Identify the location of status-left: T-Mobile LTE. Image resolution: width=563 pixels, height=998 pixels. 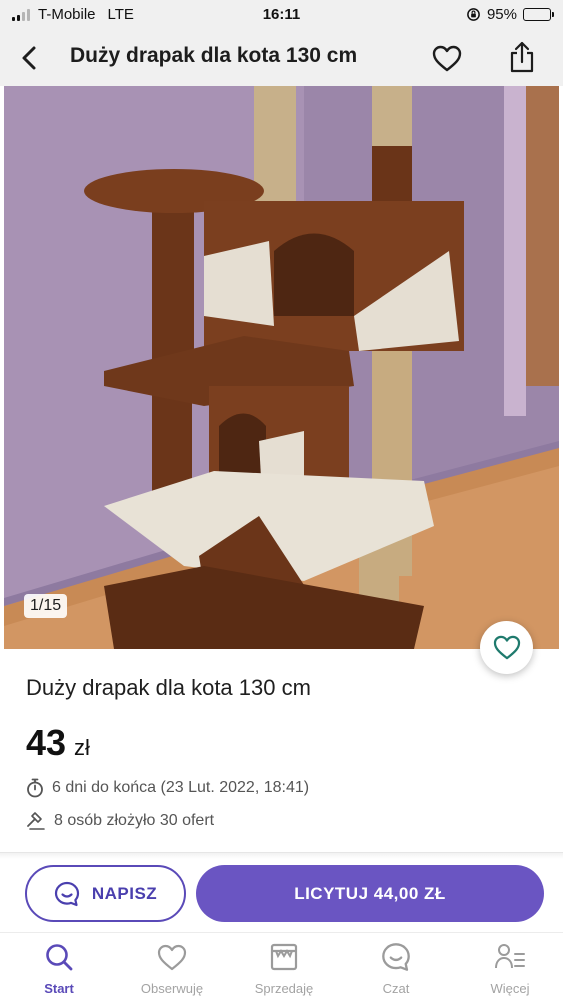
(73, 14).